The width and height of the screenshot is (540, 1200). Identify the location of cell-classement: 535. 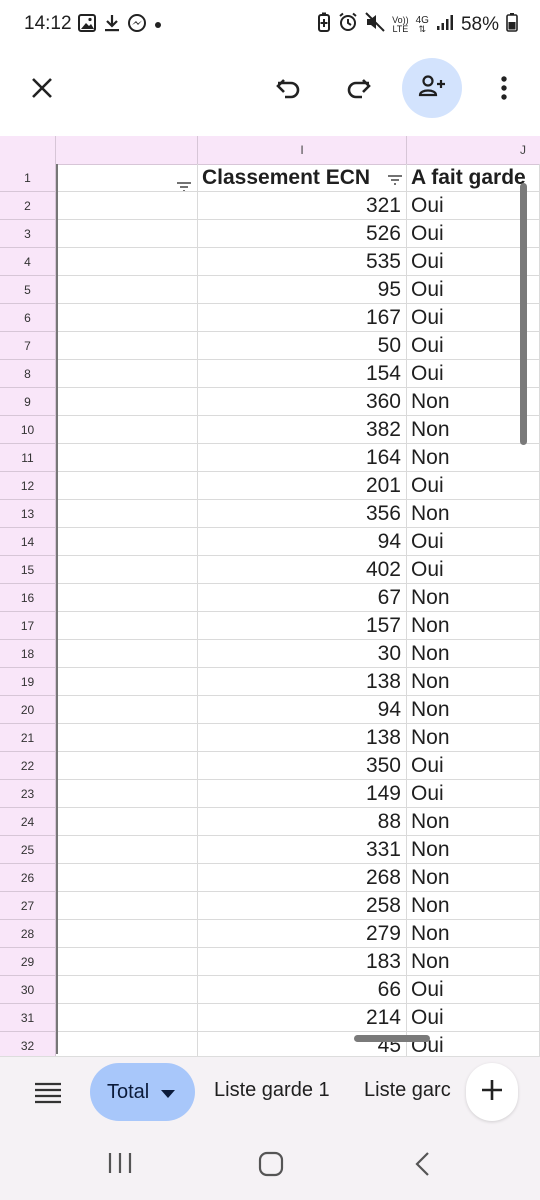
(302, 262).